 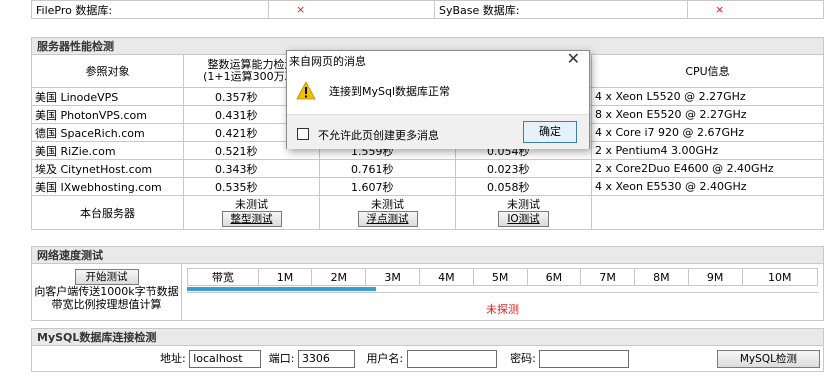 What do you see at coordinates (107, 212) in the screenshot?
I see `local-server-label: 本台服务器` at bounding box center [107, 212].